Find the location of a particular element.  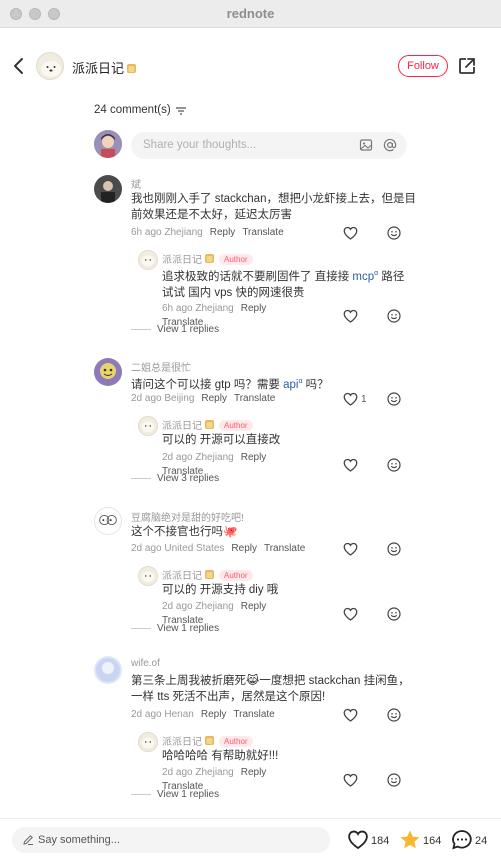

comment-meta: 6h ago Zhejiang Reply Translate is located at coordinates (207, 232).